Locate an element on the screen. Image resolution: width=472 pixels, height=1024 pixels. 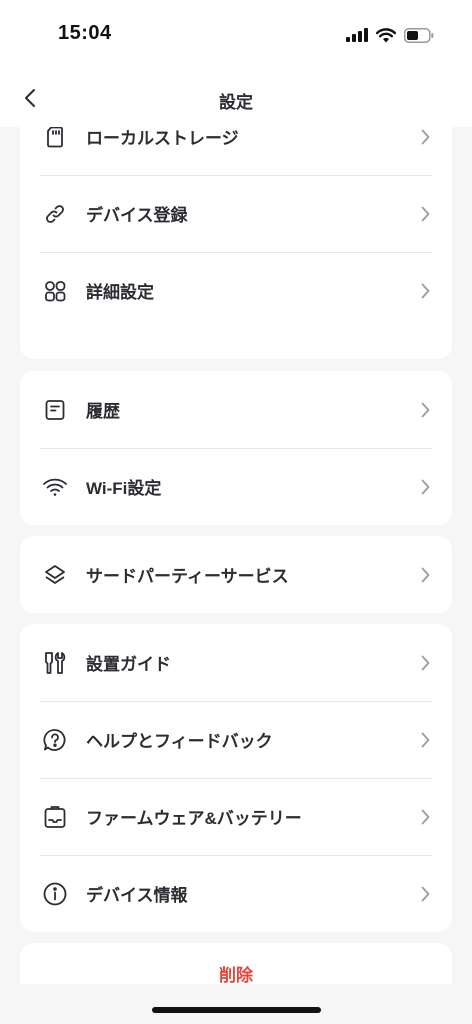
settings-item-label: デバイス情報 is located at coordinates (137, 895).